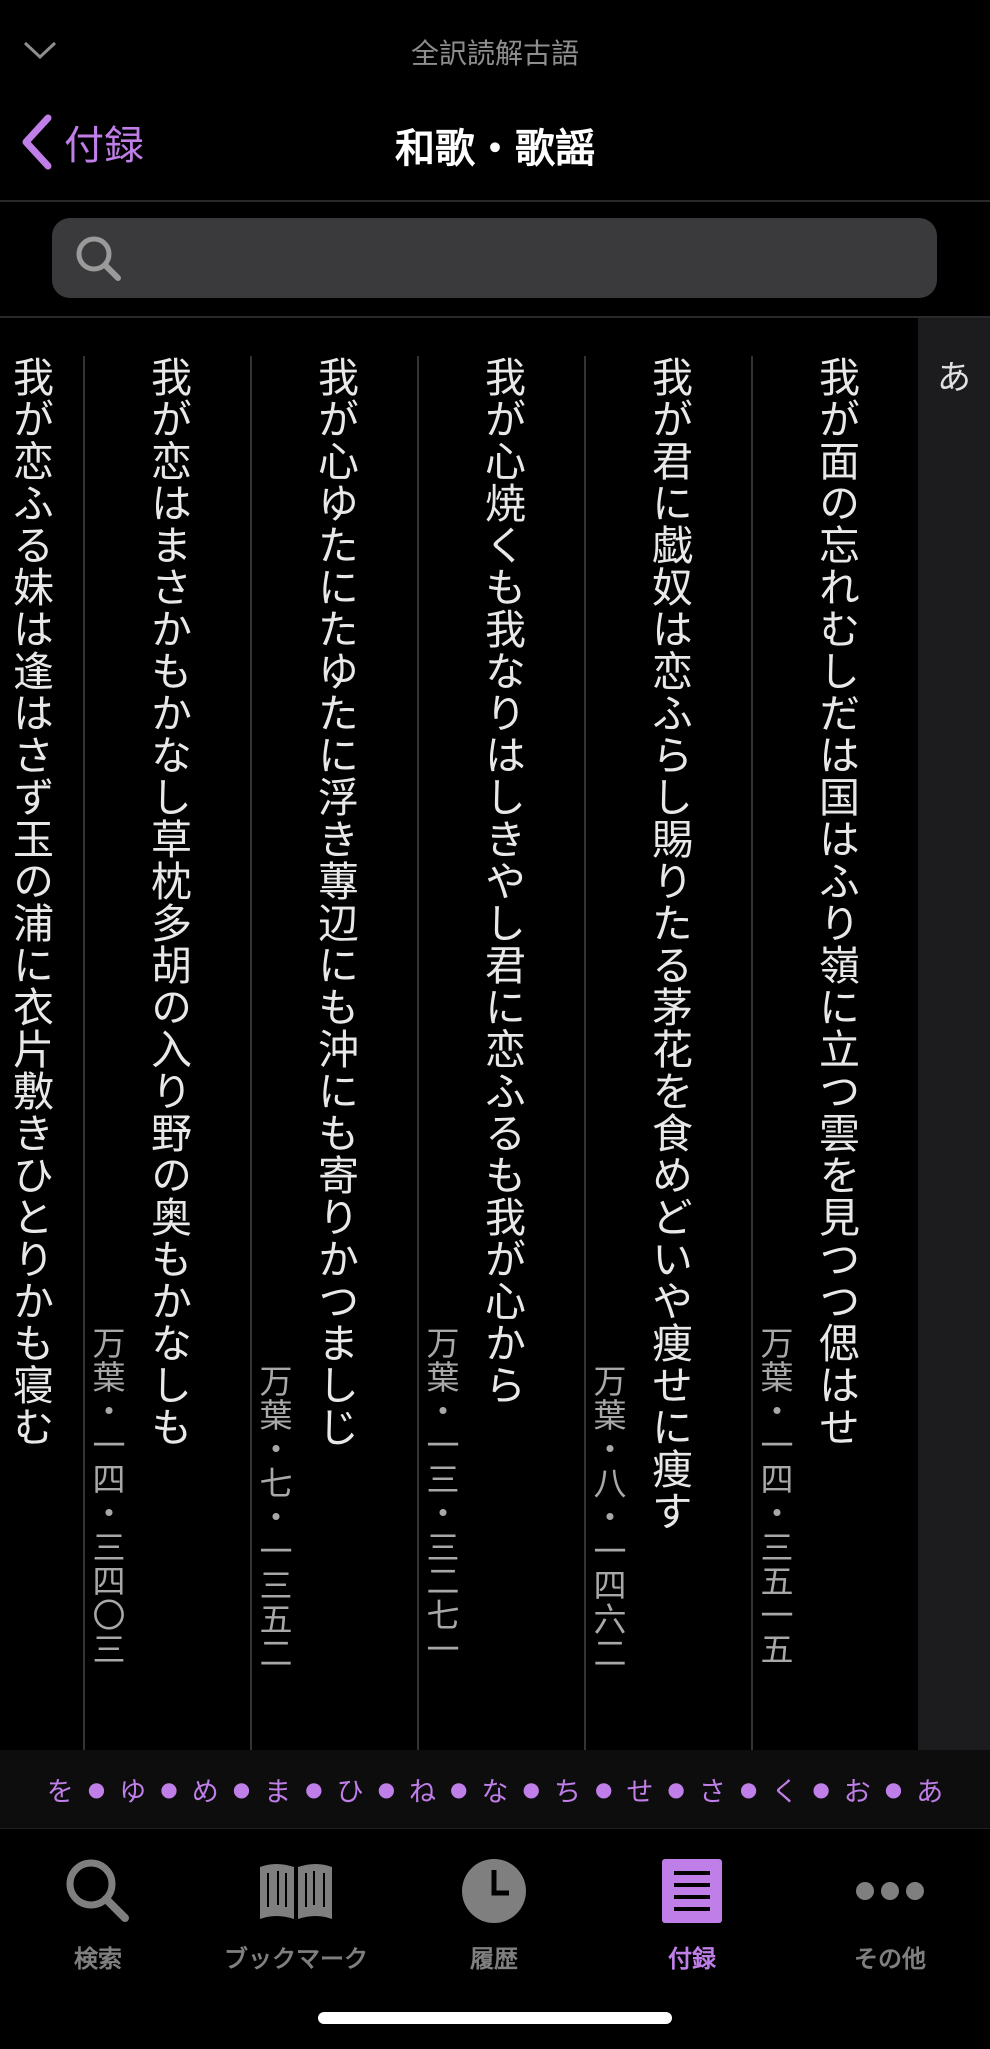 The width and height of the screenshot is (990, 2049). Describe the element at coordinates (692, 1959) in the screenshot. I see `tab-label: 付録` at that location.